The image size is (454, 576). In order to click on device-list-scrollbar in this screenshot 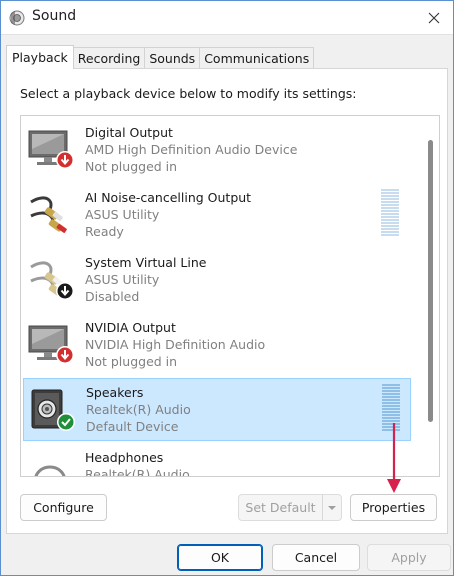, I will do `click(431, 296)`.